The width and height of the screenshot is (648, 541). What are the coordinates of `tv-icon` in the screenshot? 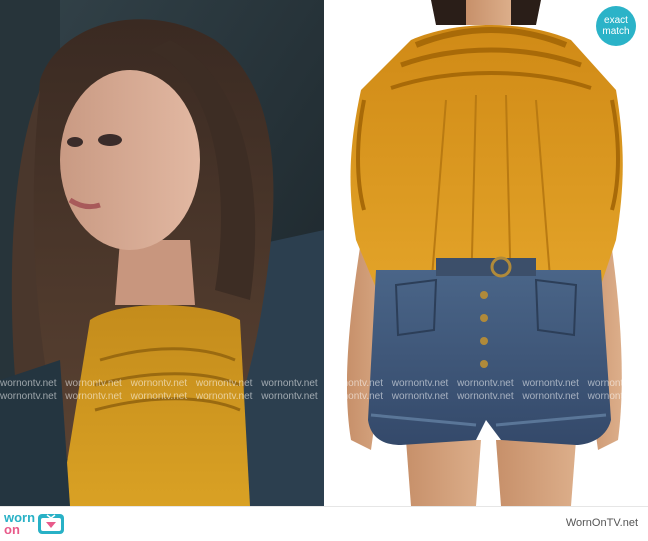 It's located at (51, 524).